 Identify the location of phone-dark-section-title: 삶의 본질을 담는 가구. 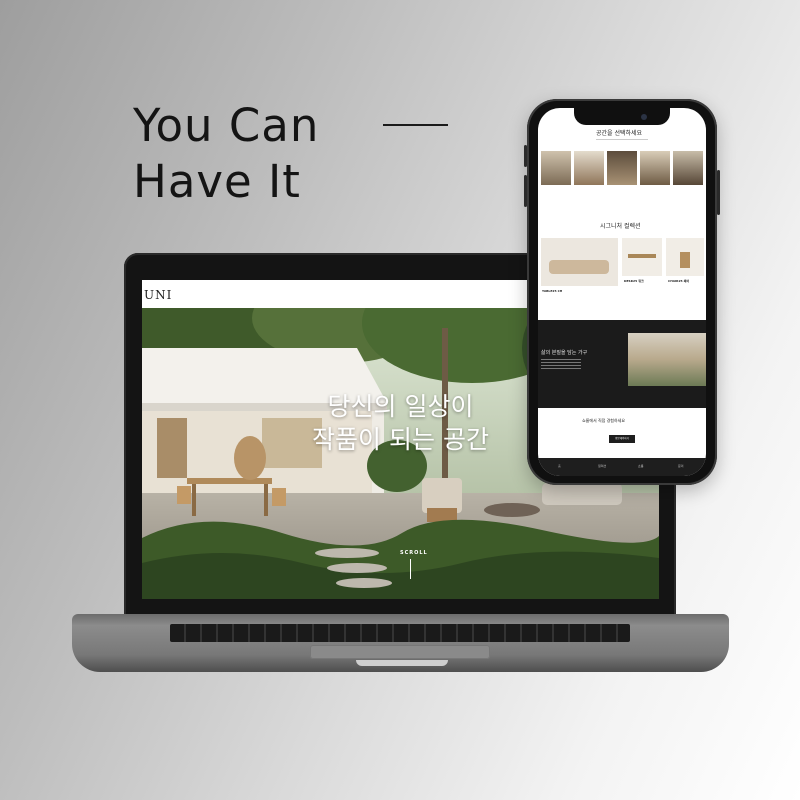
(564, 353).